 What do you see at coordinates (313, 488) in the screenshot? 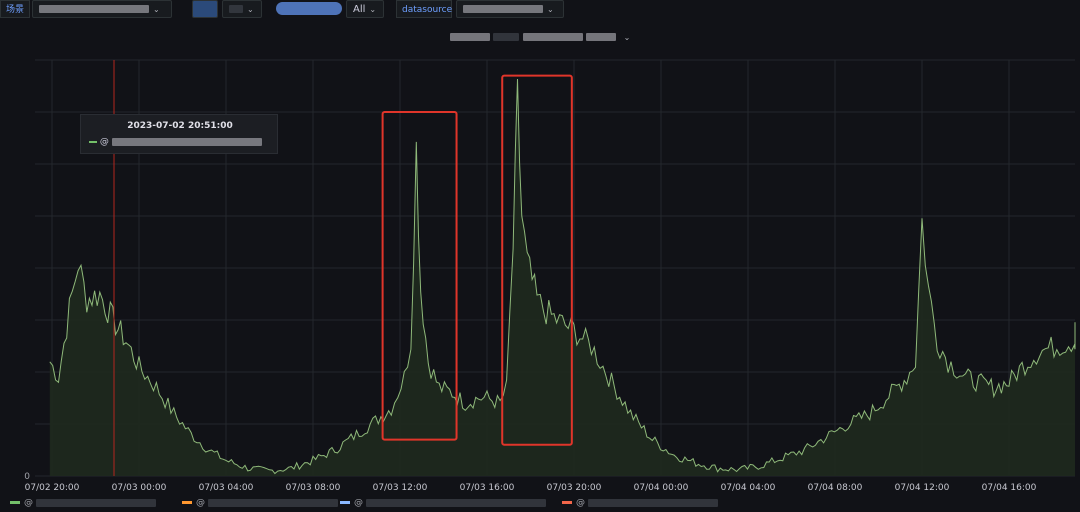
I see `x-tick-label: 07/03 08:00` at bounding box center [313, 488].